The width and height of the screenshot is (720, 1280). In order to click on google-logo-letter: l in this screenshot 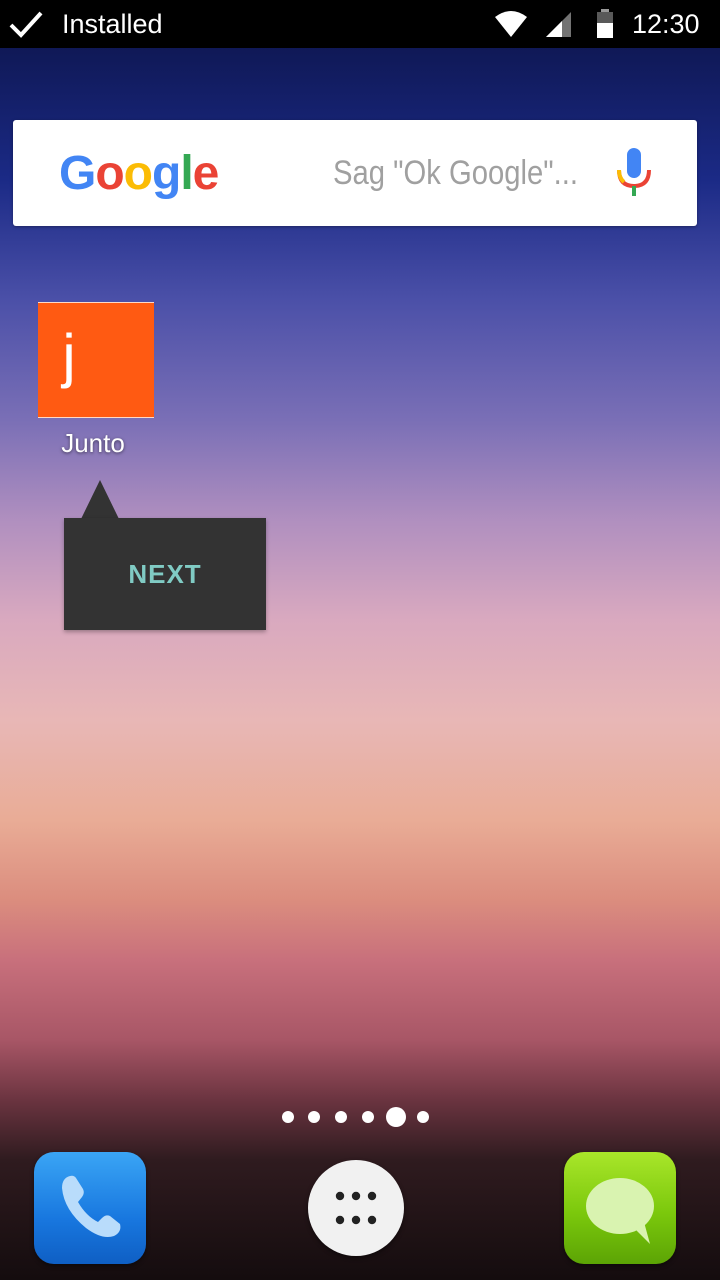, I will do `click(186, 173)`.